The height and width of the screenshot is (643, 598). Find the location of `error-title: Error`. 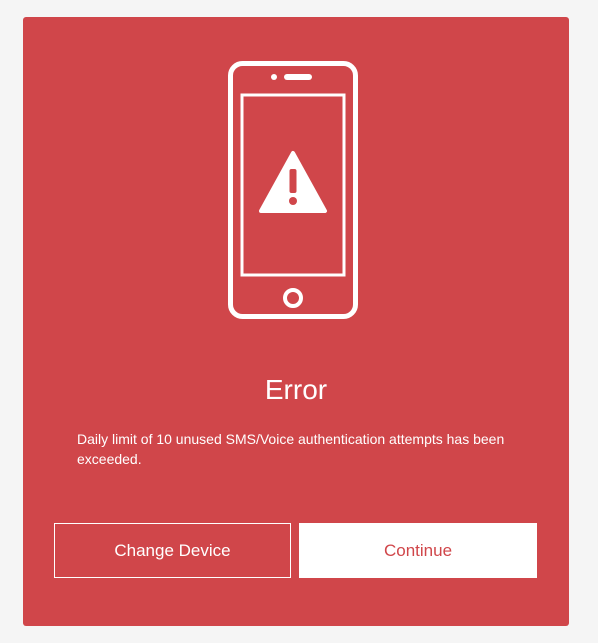

error-title: Error is located at coordinates (296, 389).